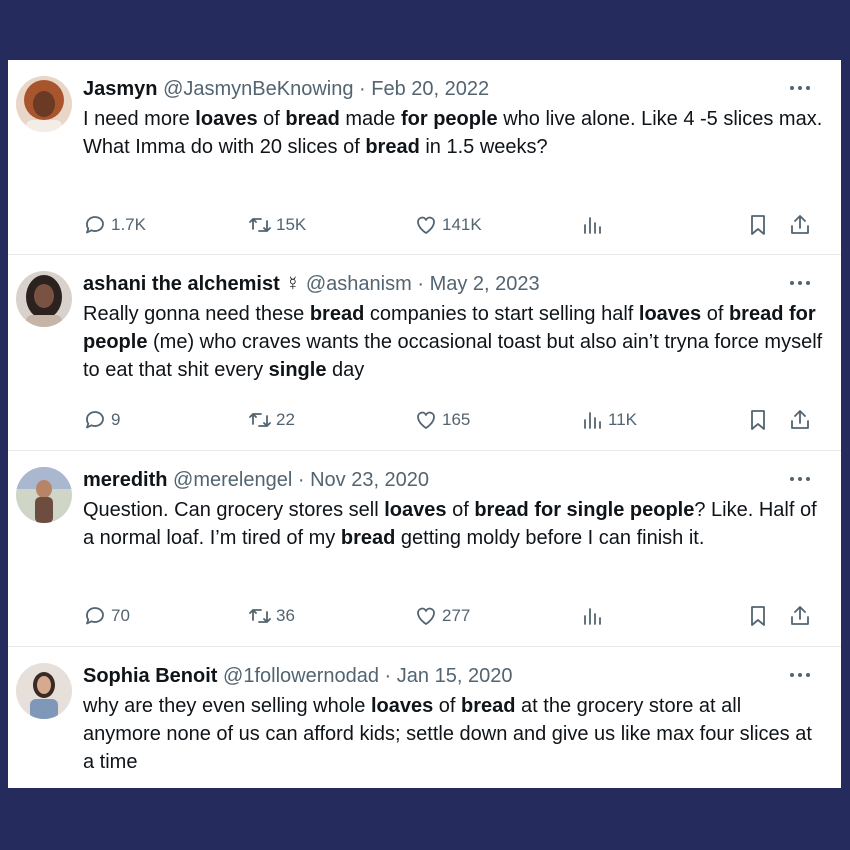 The height and width of the screenshot is (850, 850). I want to click on views-count: 11K, so click(622, 419).